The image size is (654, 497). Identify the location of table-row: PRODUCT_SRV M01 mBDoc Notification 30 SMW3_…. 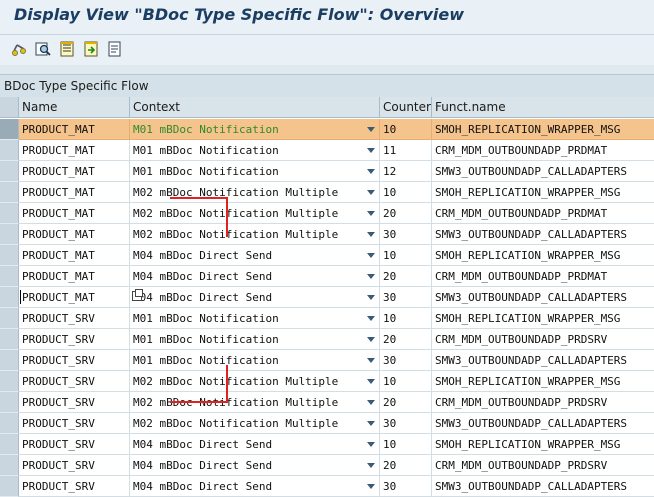
(327, 360).